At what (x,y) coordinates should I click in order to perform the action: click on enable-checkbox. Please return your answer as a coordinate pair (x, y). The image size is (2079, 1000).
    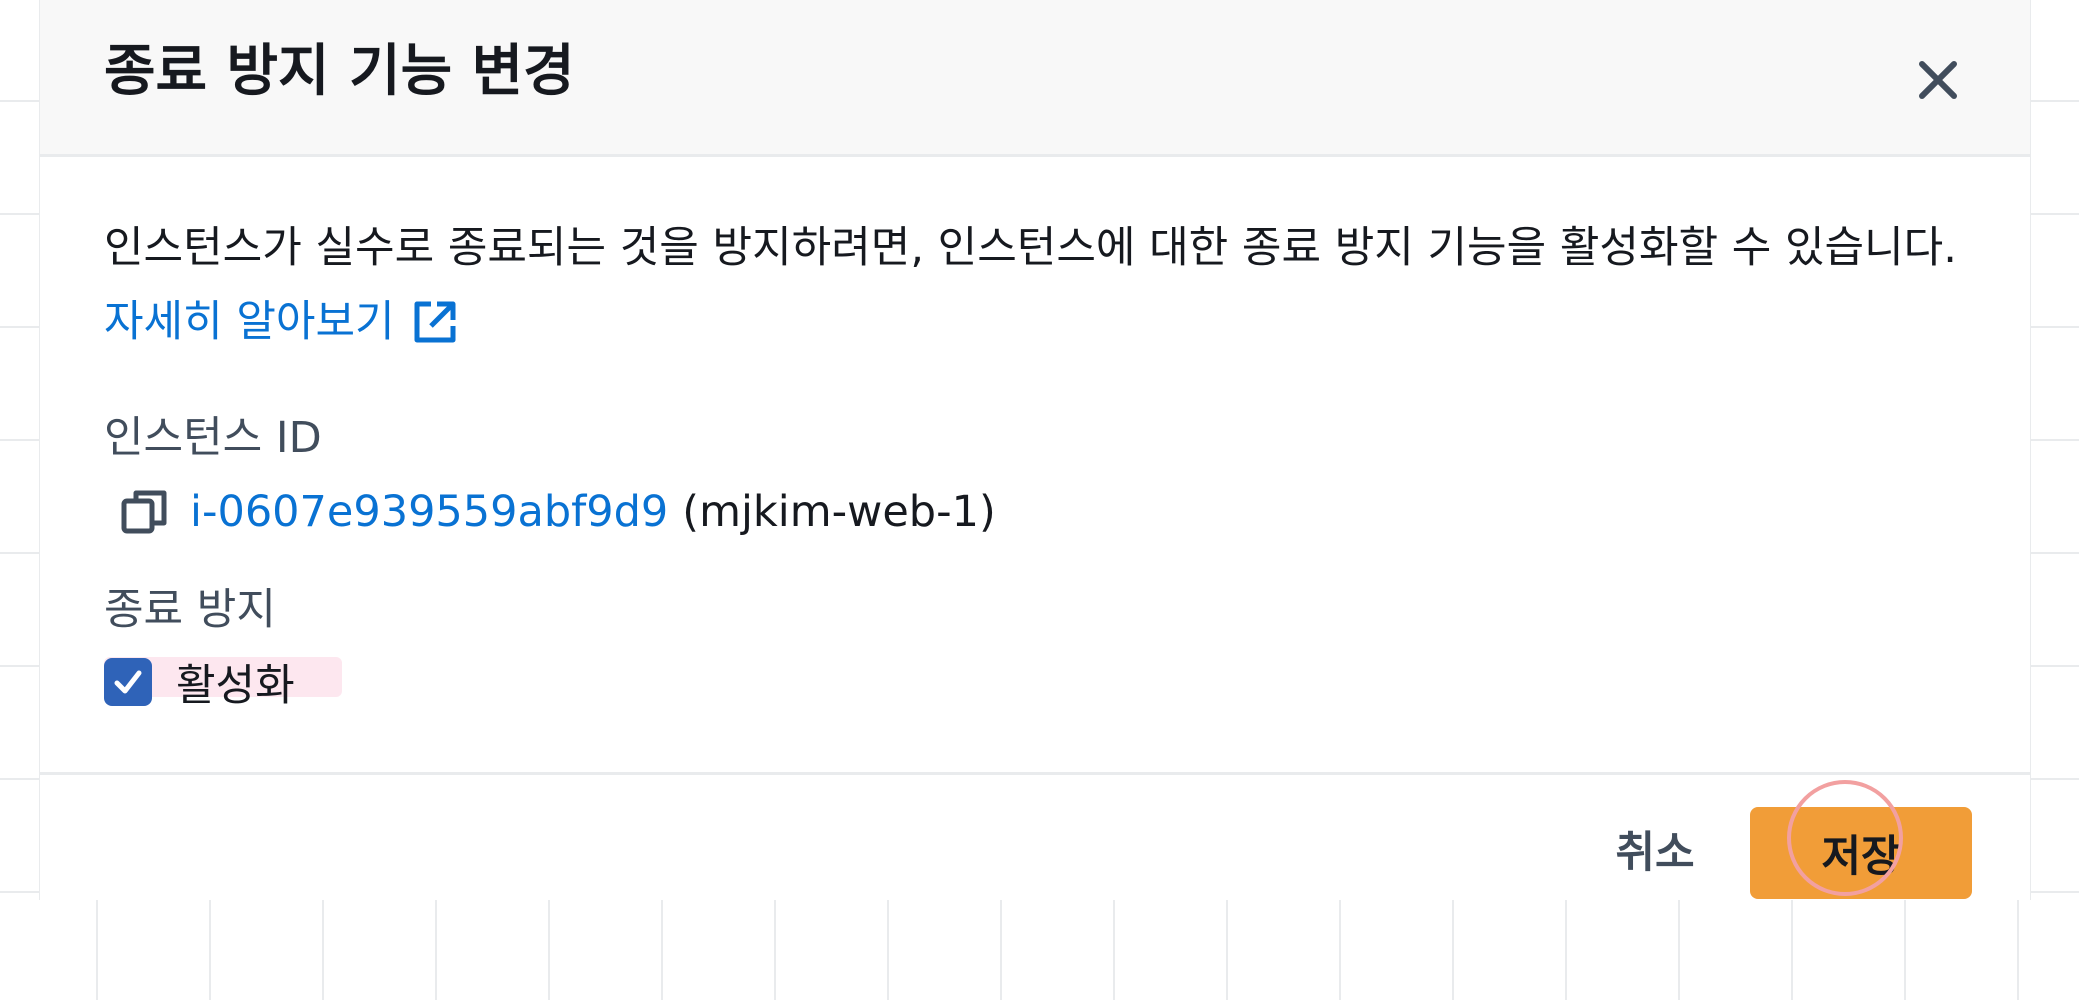
    Looking at the image, I should click on (128, 682).